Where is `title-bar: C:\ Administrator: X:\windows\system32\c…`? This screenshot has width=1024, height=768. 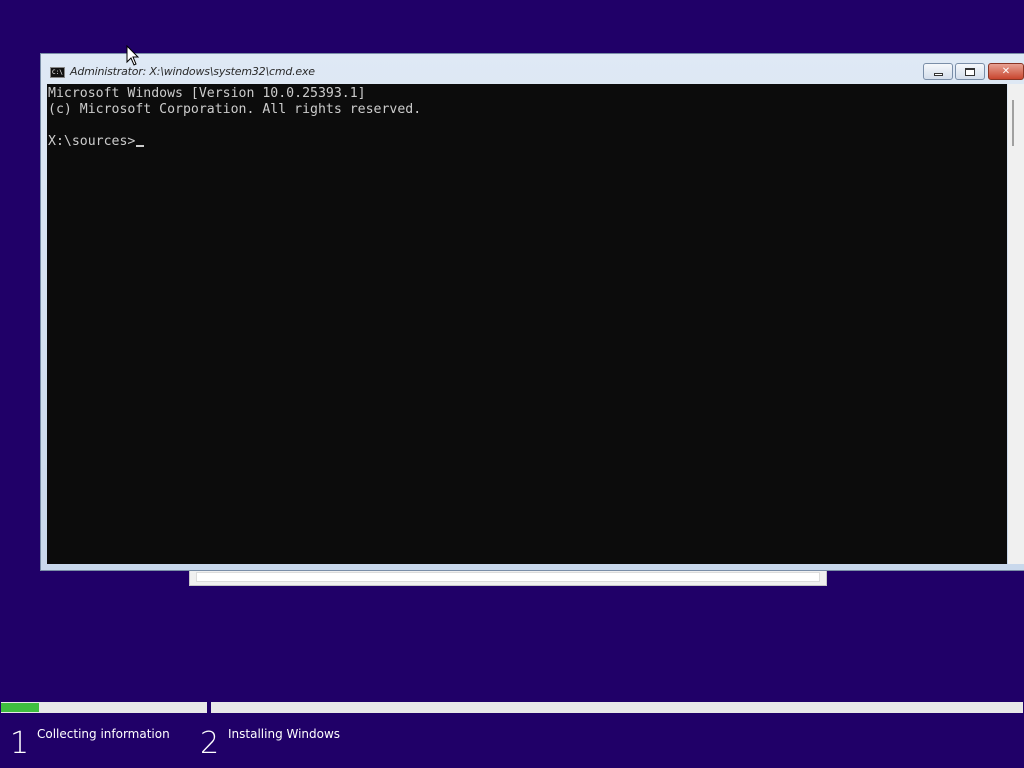
title-bar: C:\ Administrator: X:\windows\system32\c… is located at coordinates (532, 69).